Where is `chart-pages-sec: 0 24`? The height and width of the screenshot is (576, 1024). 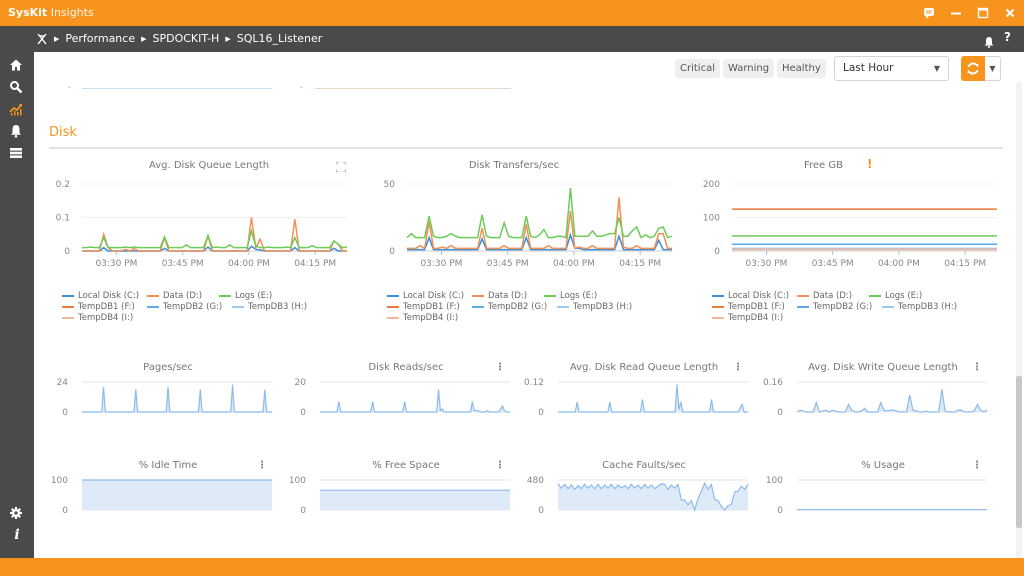 chart-pages-sec: 0 24 is located at coordinates (164, 398).